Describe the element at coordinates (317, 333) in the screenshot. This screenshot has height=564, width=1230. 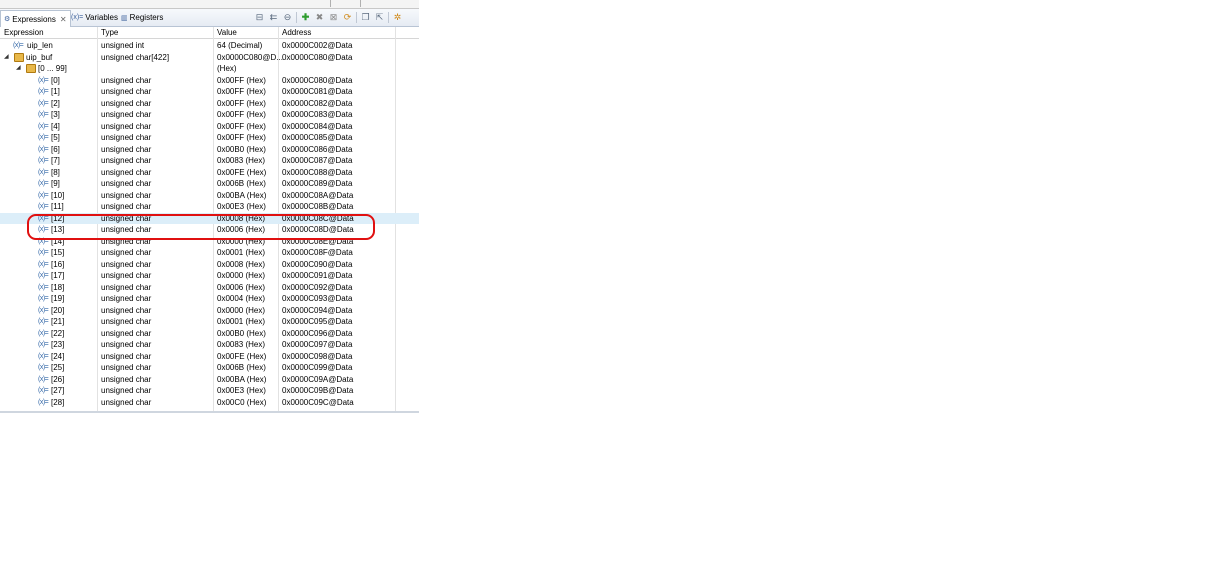
I see `cell-address: 0x0000C096@Data` at that location.